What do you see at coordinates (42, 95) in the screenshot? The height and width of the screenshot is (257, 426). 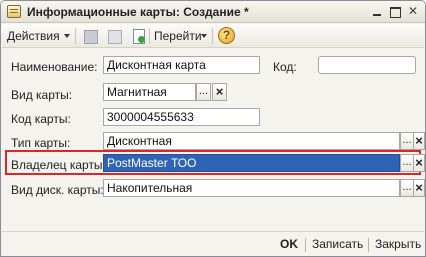 I see `card-kind-label: Вид карты:` at bounding box center [42, 95].